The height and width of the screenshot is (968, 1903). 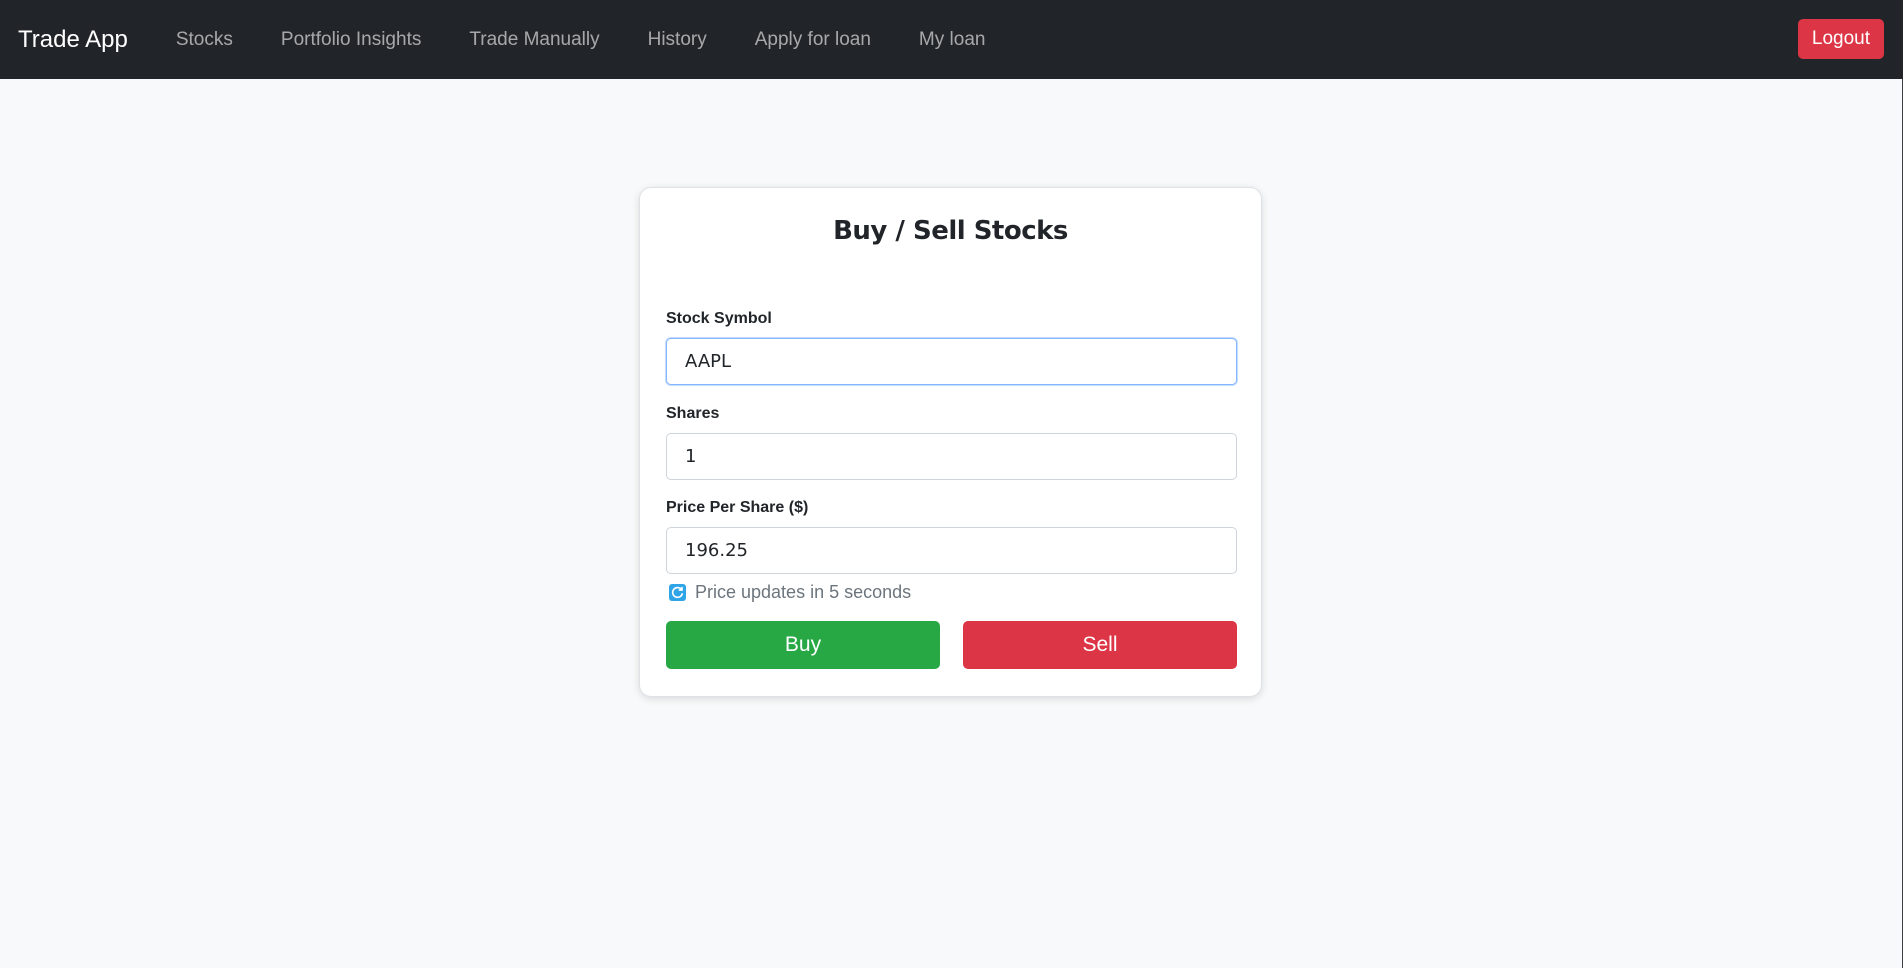 I want to click on brand-link: Trade App, so click(x=73, y=40).